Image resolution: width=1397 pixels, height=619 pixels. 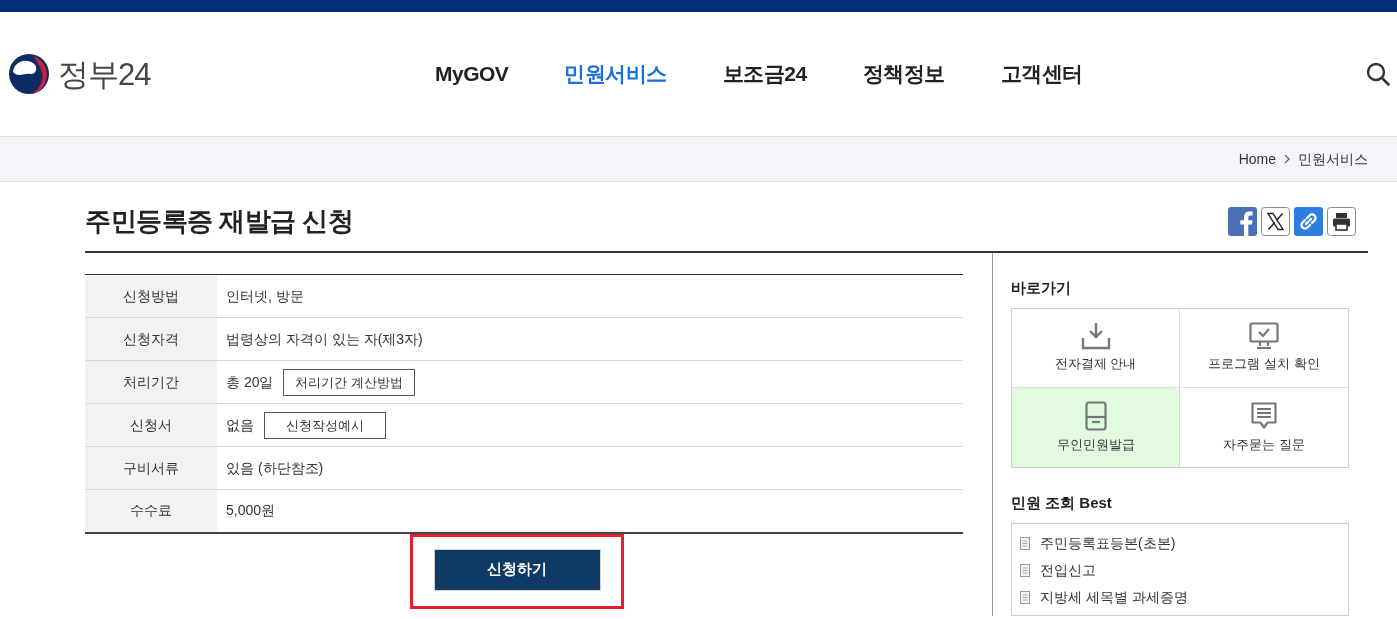 What do you see at coordinates (615, 74) in the screenshot?
I see `nav-link: 민원서비스` at bounding box center [615, 74].